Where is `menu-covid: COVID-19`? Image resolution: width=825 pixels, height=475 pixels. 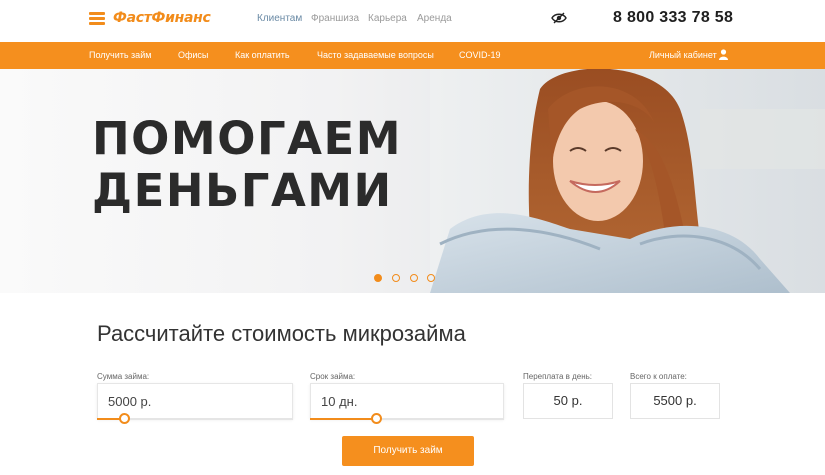 menu-covid: COVID-19 is located at coordinates (480, 55).